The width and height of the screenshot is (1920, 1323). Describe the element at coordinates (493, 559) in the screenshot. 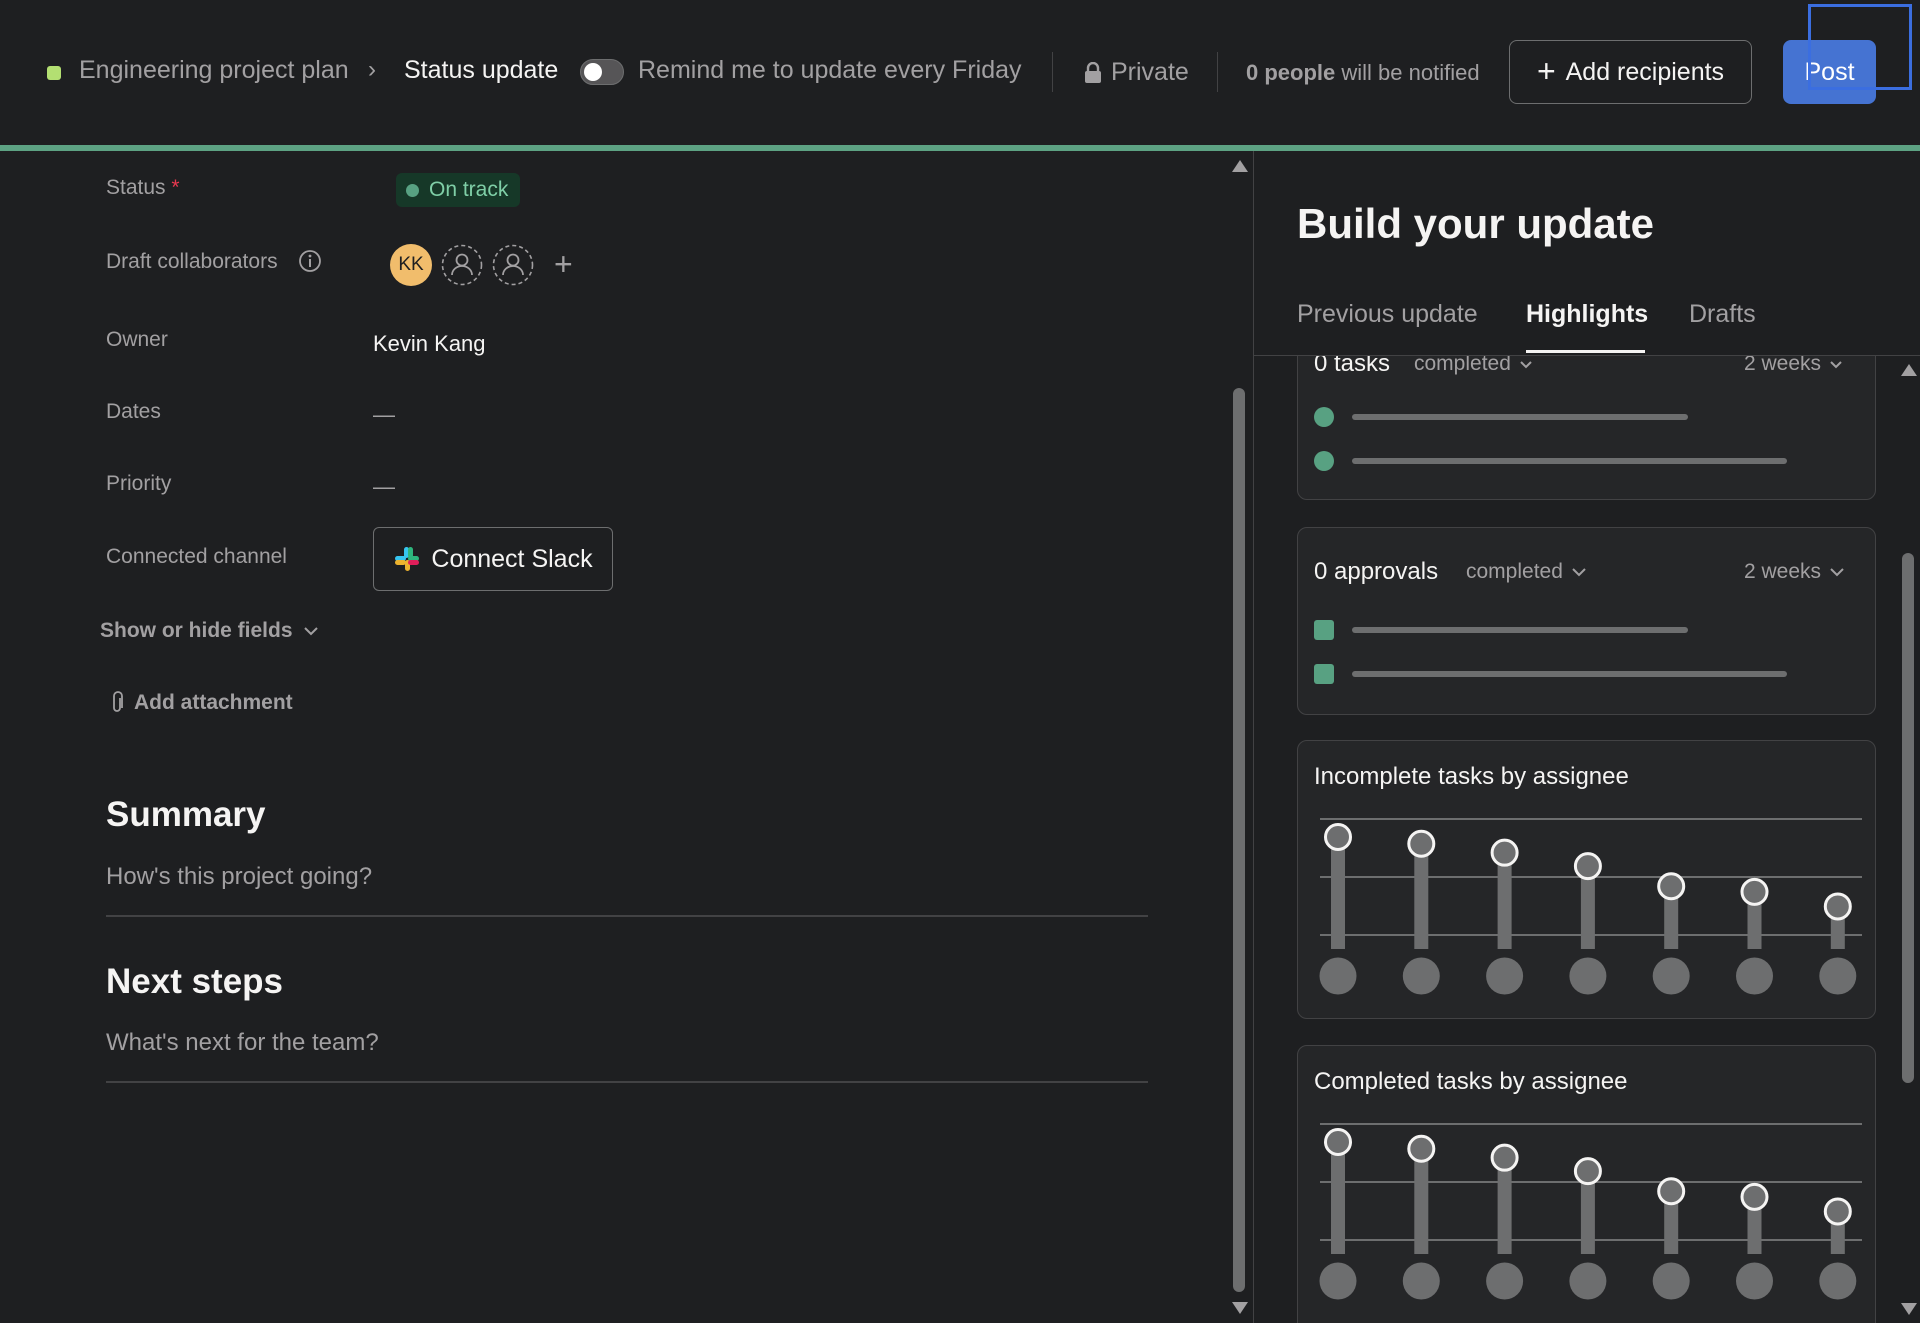

I see `connect-slack-button: Connect Slack` at that location.